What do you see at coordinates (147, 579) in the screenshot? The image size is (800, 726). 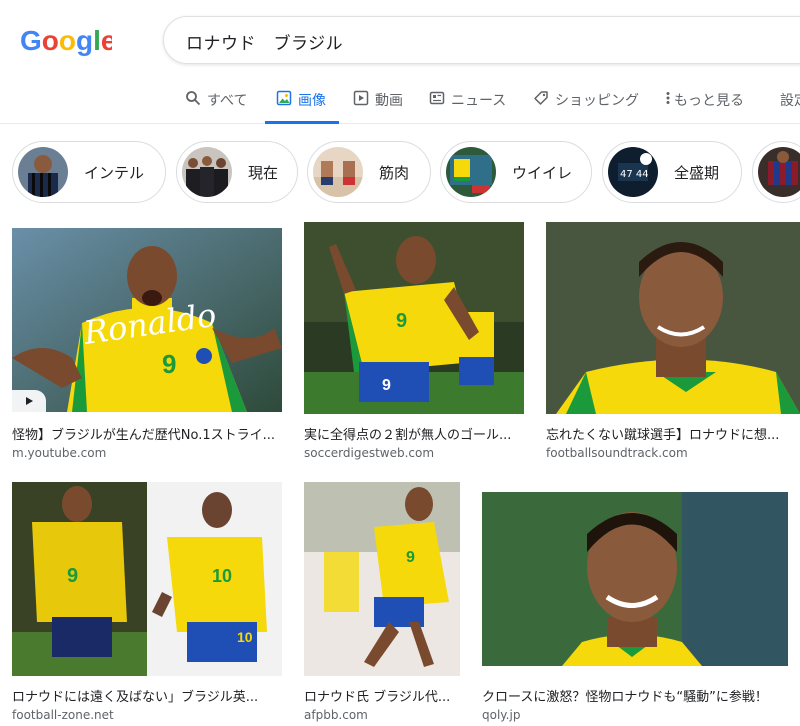 I see `result-image: 9 10 10` at bounding box center [147, 579].